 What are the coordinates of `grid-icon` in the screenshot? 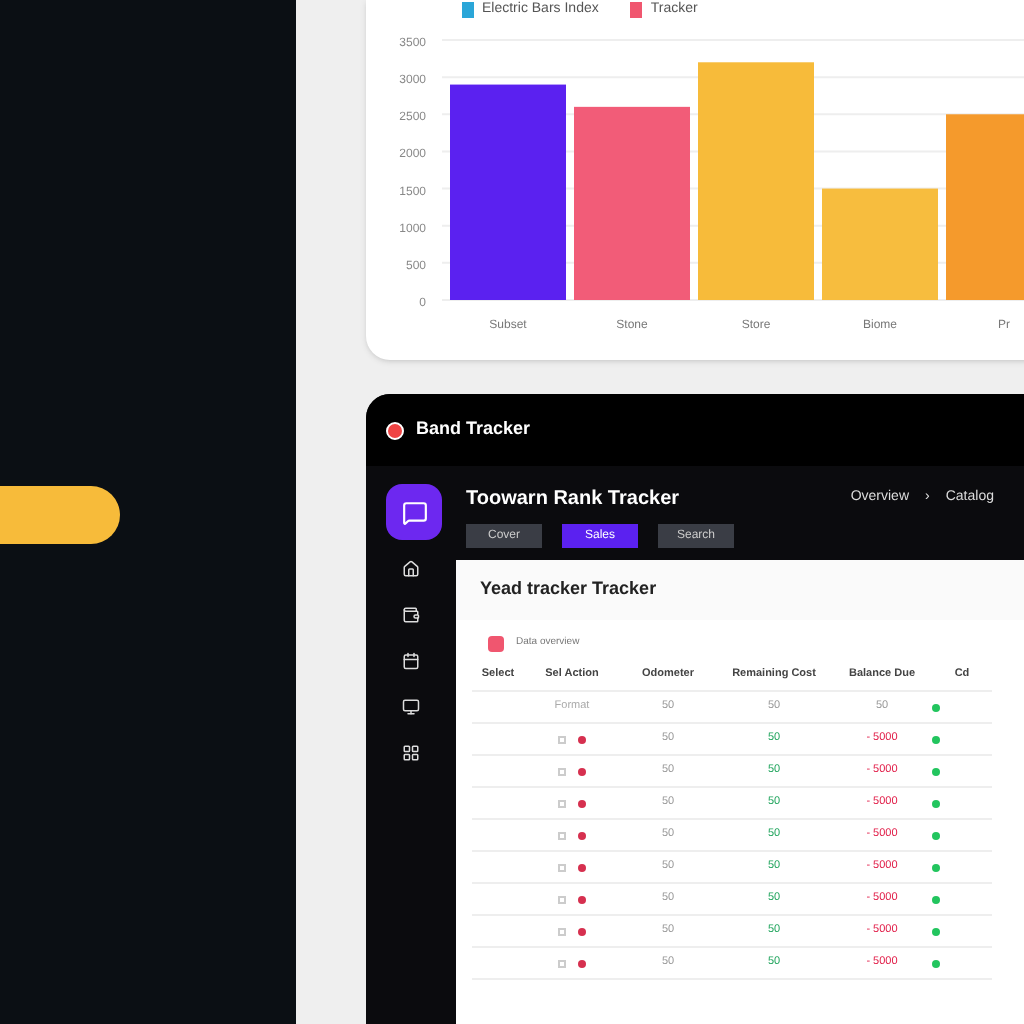 It's located at (411, 753).